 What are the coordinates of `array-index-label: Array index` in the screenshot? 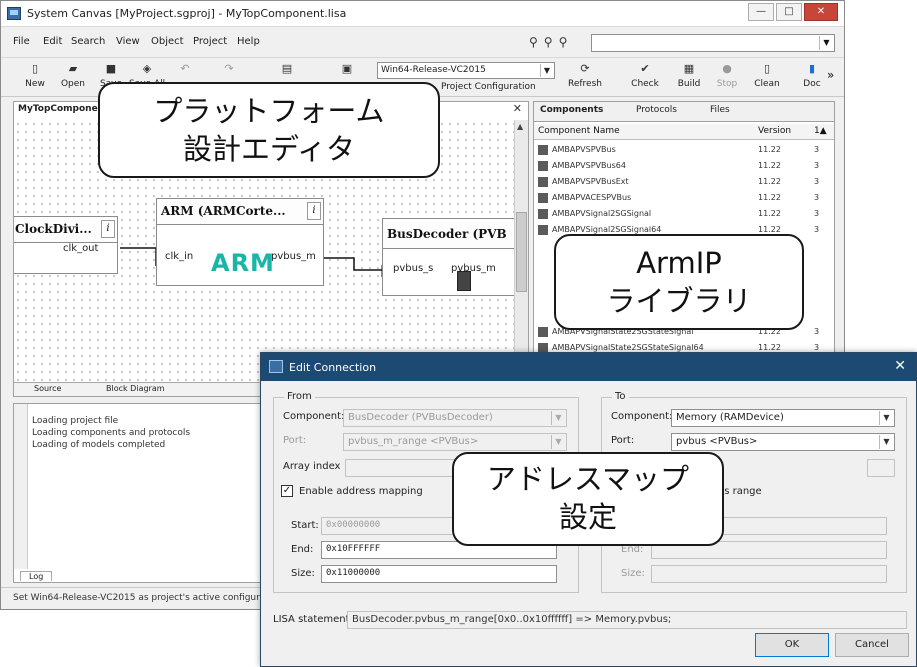 It's located at (312, 466).